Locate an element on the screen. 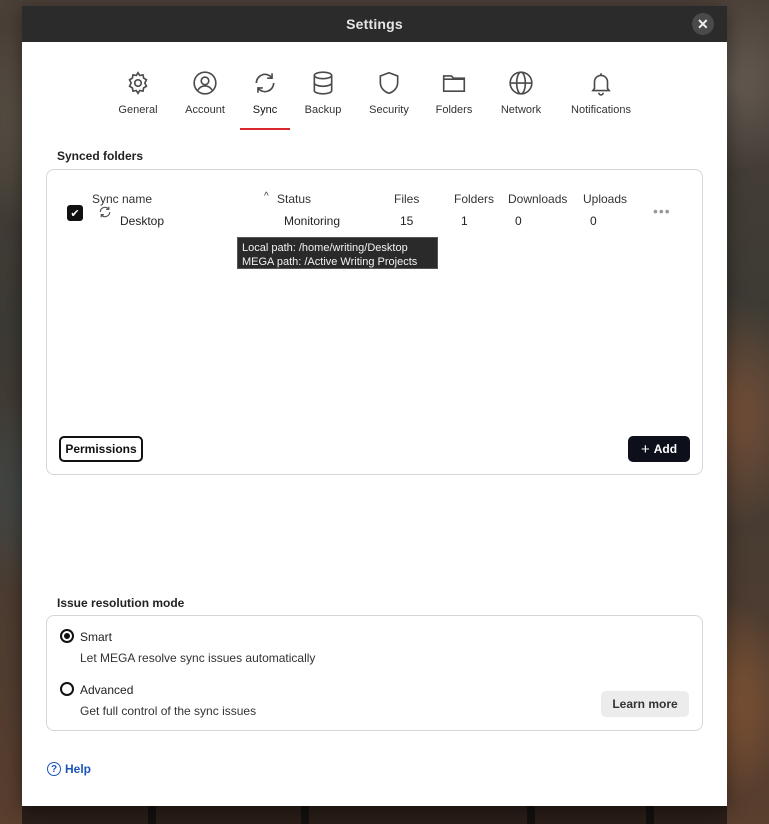 This screenshot has height=824, width=769. tab-label: General is located at coordinates (138, 110).